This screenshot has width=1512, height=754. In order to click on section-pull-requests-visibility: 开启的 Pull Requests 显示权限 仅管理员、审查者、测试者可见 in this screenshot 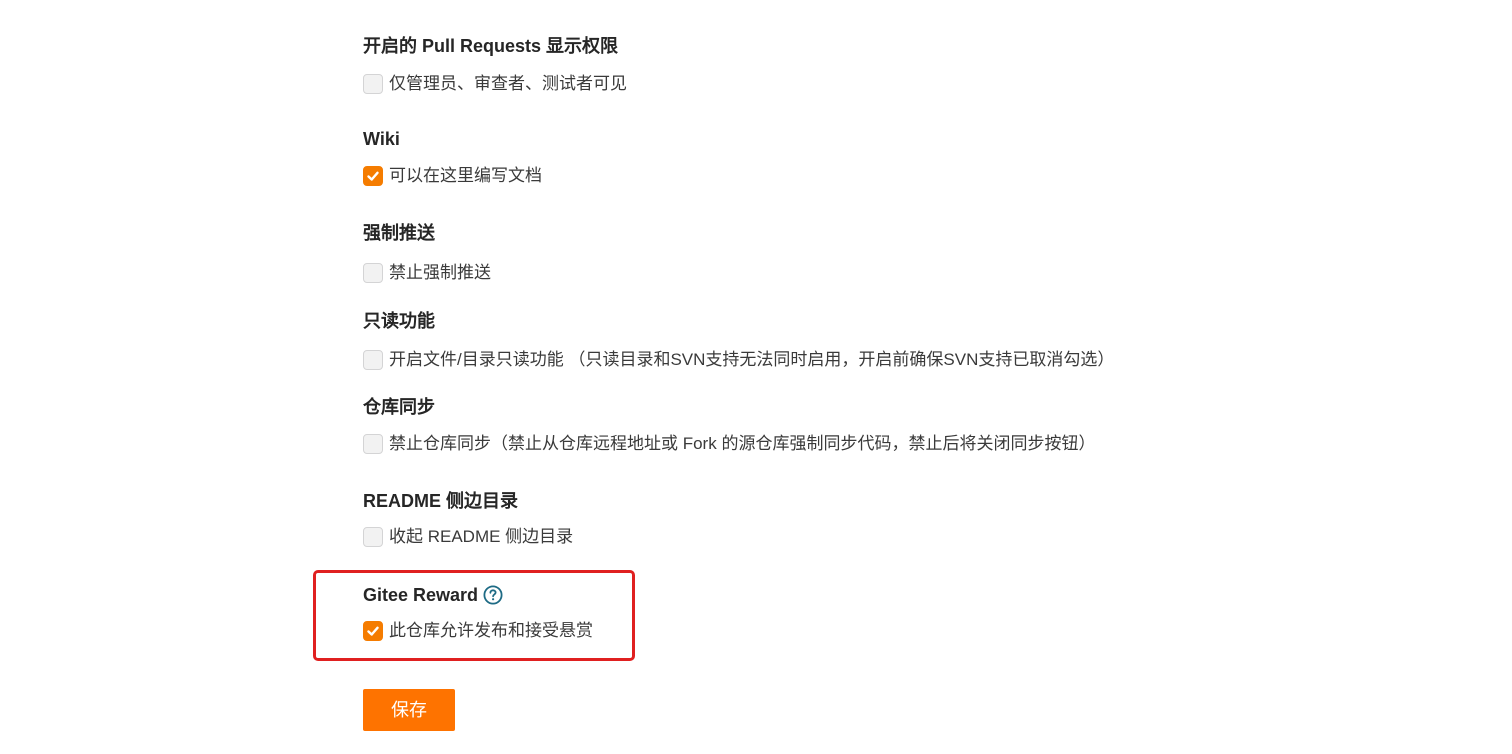, I will do `click(495, 64)`.